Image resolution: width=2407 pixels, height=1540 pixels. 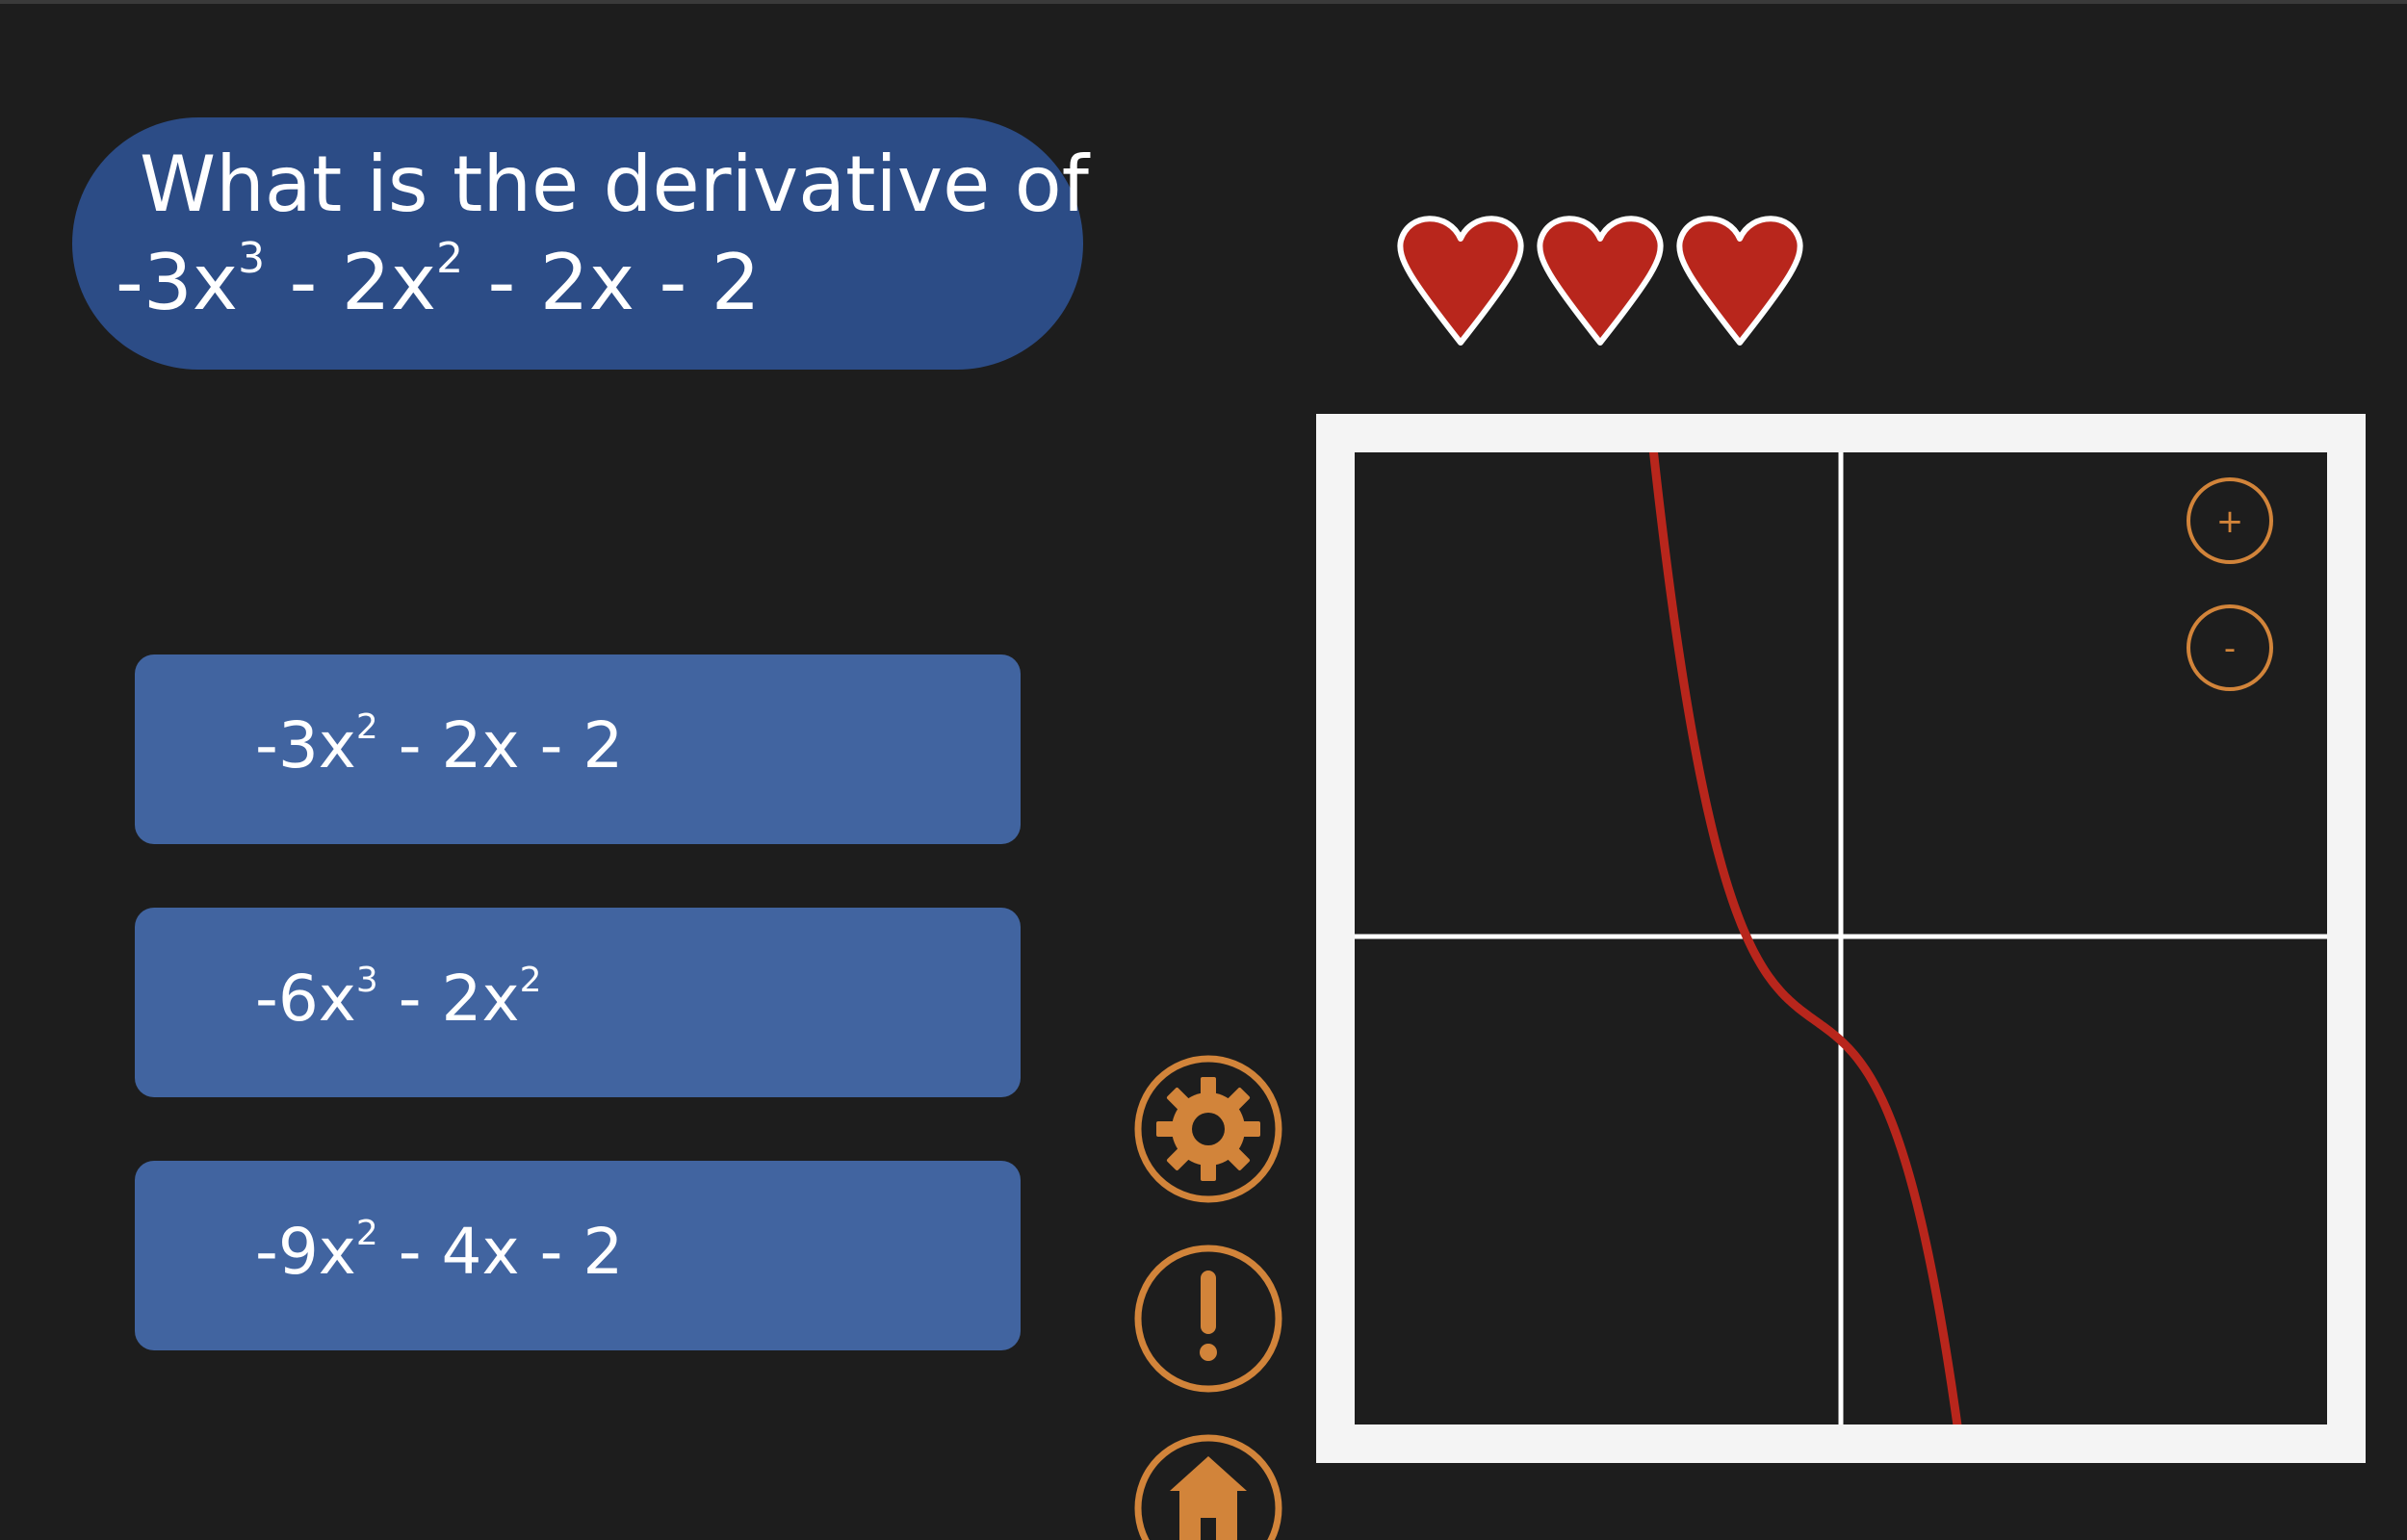 I want to click on lives-indicator, so click(x=1603, y=274).